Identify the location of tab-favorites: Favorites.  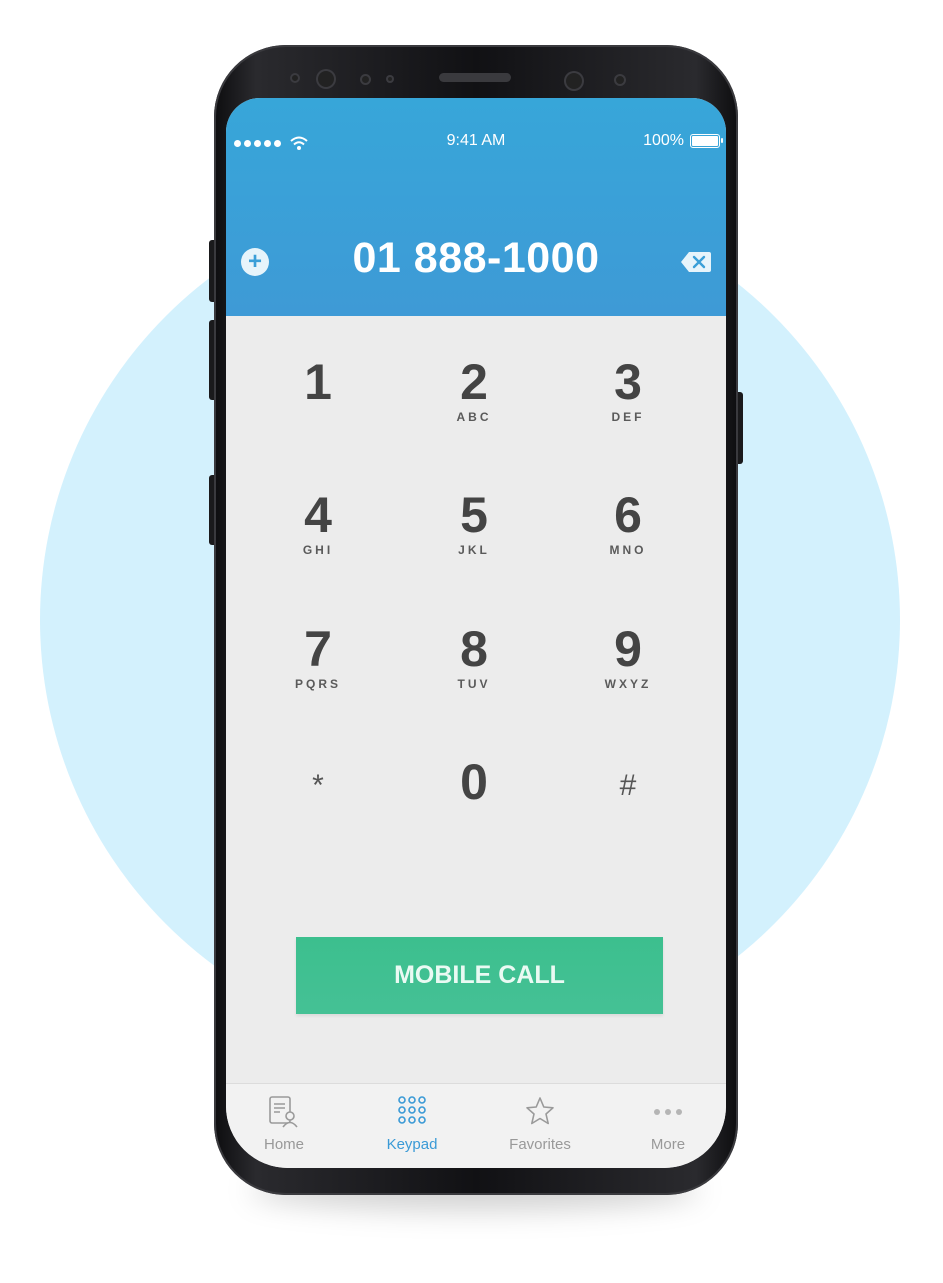
(540, 1123).